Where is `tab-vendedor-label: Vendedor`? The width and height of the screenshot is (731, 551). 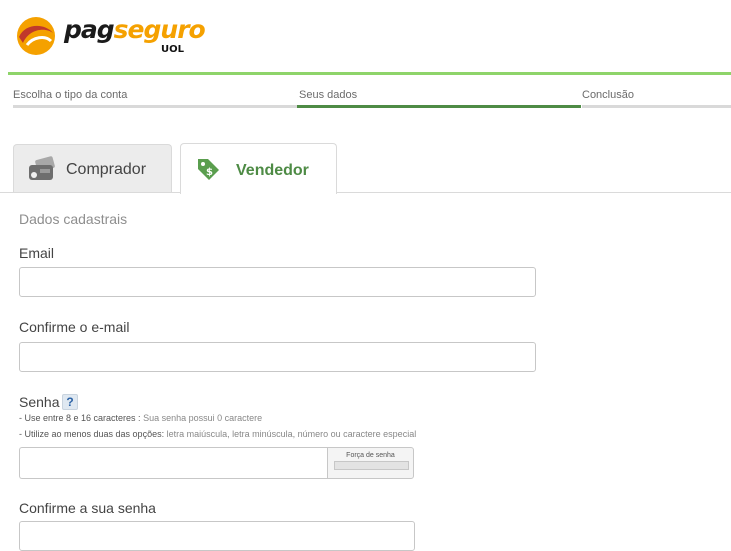 tab-vendedor-label: Vendedor is located at coordinates (272, 170).